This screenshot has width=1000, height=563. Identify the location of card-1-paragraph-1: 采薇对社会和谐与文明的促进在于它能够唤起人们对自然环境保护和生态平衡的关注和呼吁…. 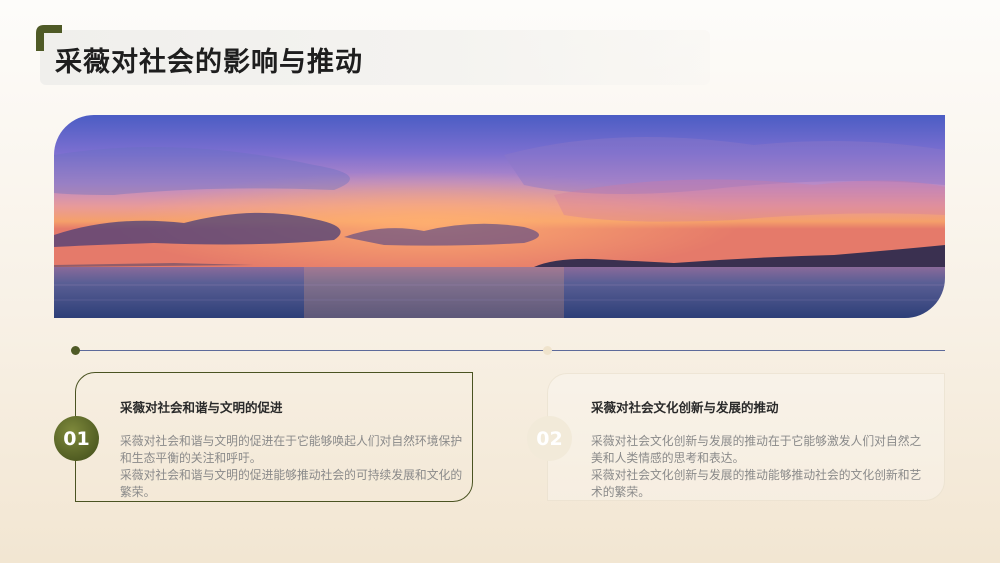
(291, 449).